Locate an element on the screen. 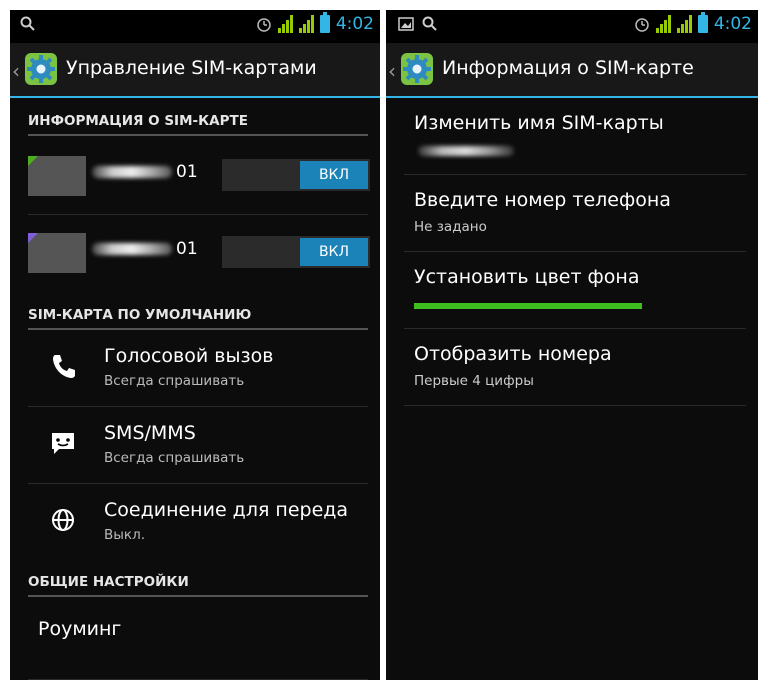 The image size is (758, 680). item-display-numbers: Отобразить номера Первые 4 цифры is located at coordinates (575, 367).